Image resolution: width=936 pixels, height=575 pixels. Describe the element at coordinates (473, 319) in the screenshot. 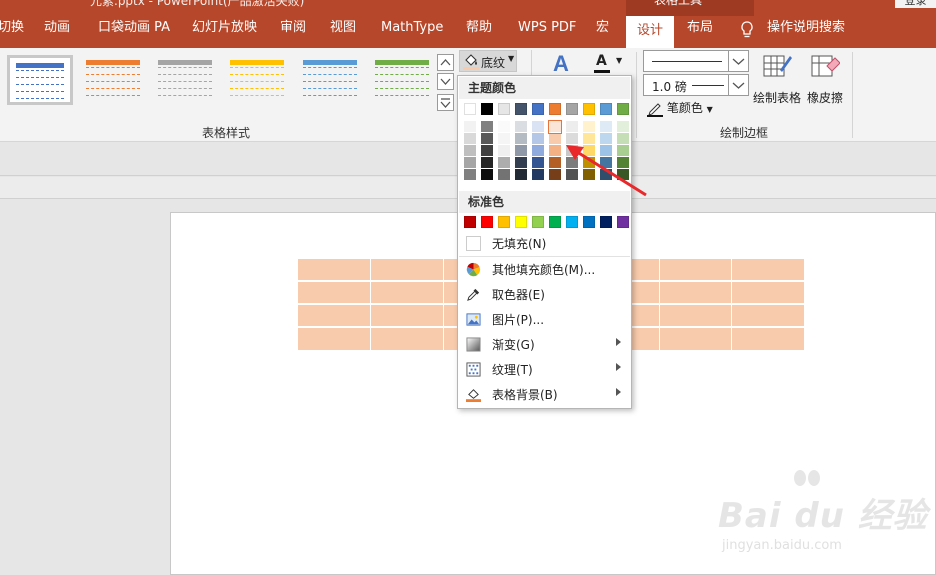

I see `picture-icon` at that location.